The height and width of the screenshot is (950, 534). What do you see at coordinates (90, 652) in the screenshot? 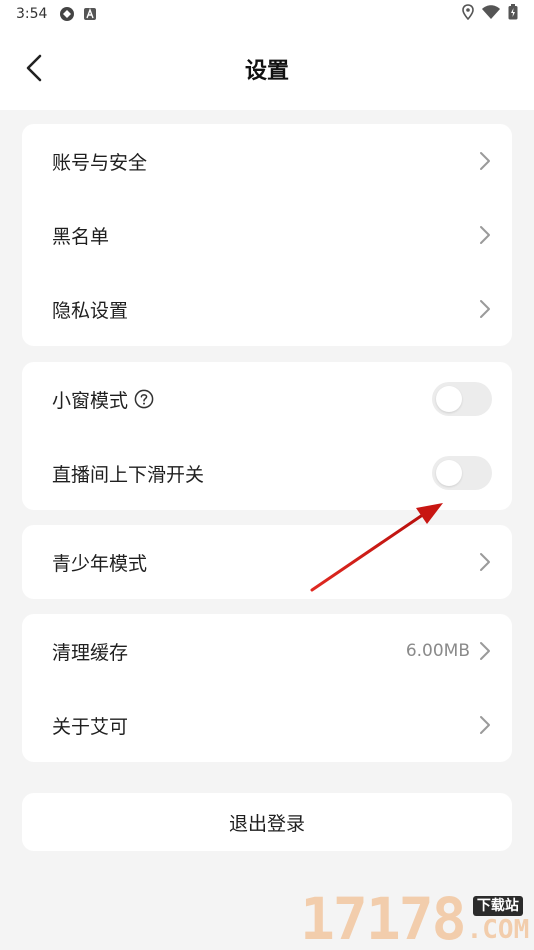
I see `row-label: 清理缓存` at bounding box center [90, 652].